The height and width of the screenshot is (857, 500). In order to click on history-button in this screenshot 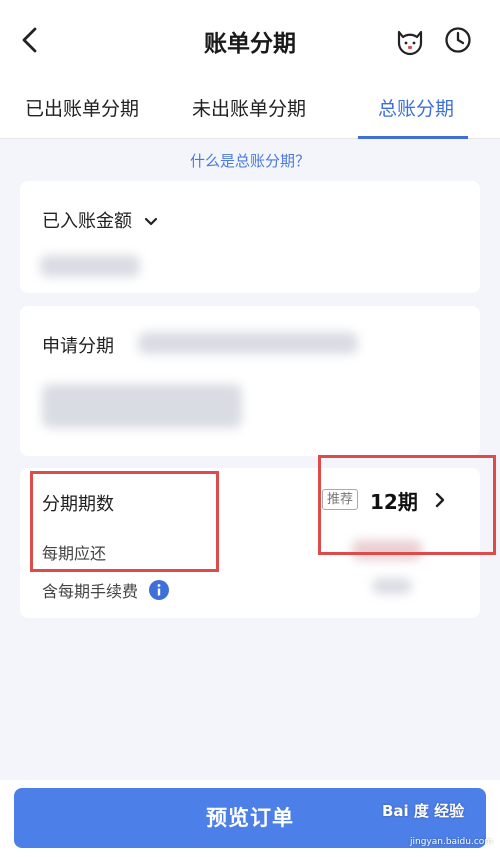, I will do `click(458, 40)`.